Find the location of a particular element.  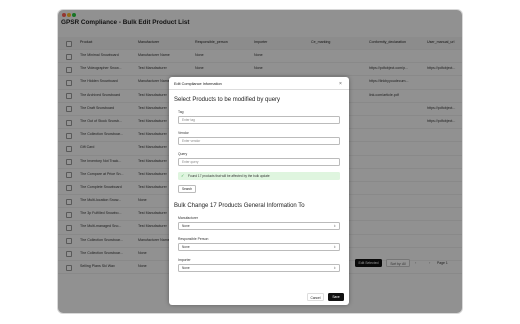

section-heading-select: Select Products to be modified by query is located at coordinates (227, 100).